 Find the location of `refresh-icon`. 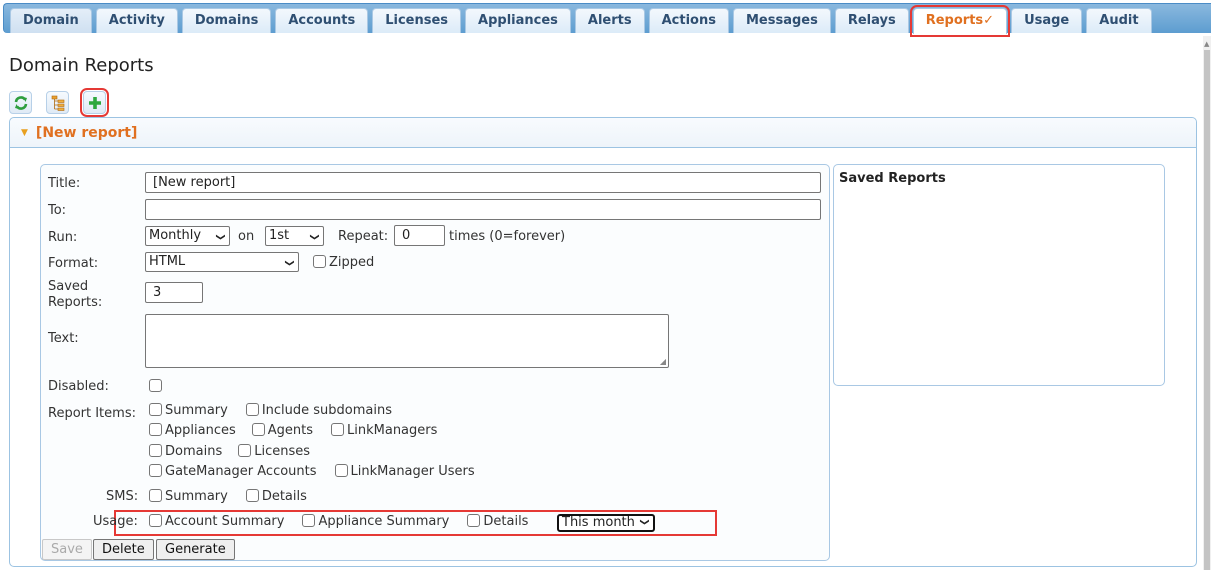

refresh-icon is located at coordinates (20, 102).